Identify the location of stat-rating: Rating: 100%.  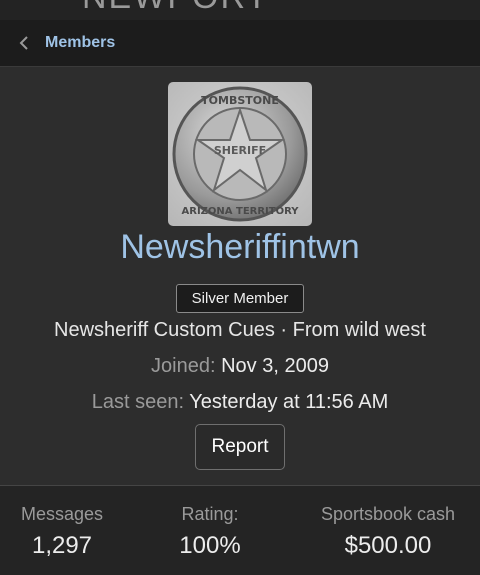
(210, 532).